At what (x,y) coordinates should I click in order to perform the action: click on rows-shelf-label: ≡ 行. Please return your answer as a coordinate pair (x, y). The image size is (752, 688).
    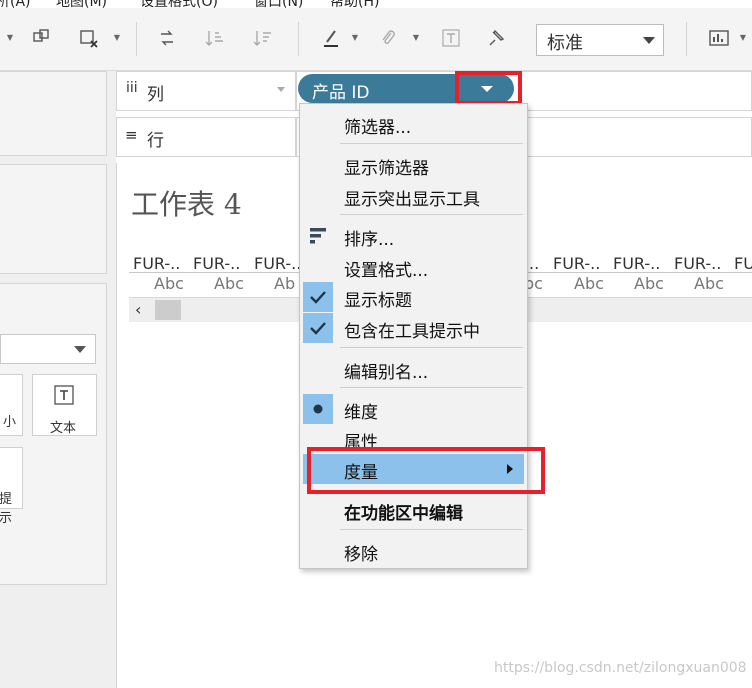
    Looking at the image, I should click on (206, 137).